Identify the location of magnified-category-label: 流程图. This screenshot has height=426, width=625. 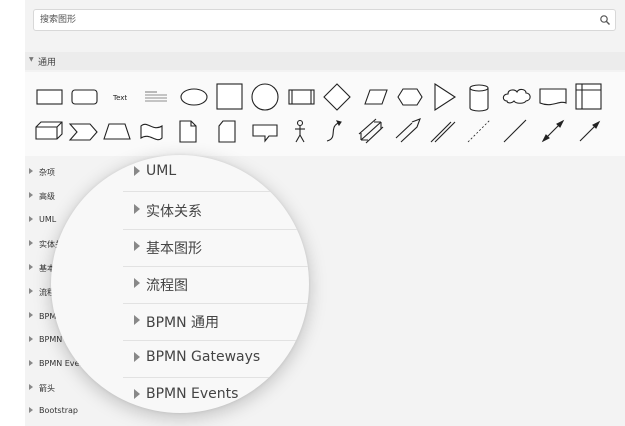
(167, 286).